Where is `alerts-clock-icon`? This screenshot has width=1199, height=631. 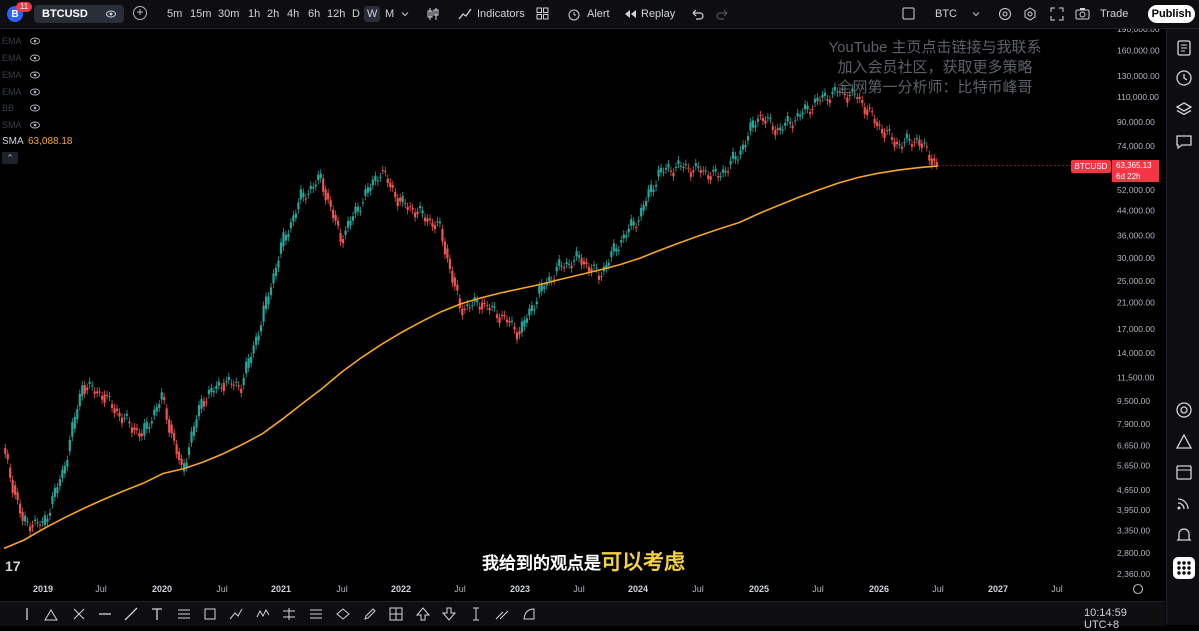 alerts-clock-icon is located at coordinates (1184, 78).